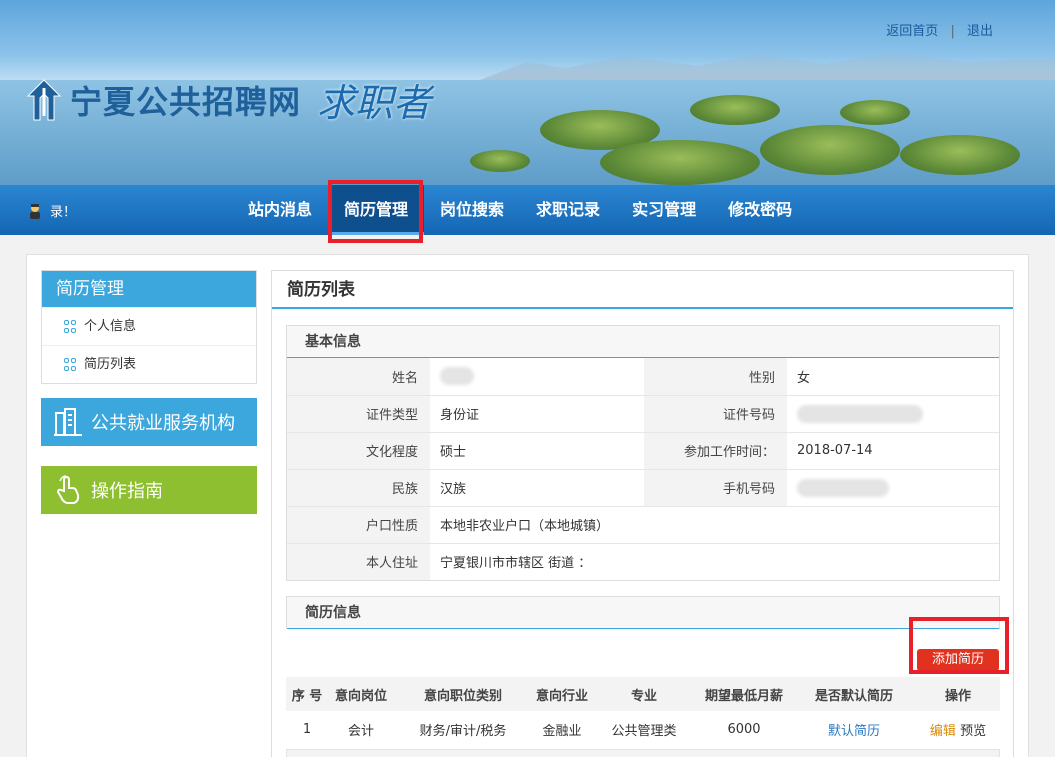 The image size is (1055, 757). What do you see at coordinates (912, 31) in the screenshot?
I see `home-link: 返回首页` at bounding box center [912, 31].